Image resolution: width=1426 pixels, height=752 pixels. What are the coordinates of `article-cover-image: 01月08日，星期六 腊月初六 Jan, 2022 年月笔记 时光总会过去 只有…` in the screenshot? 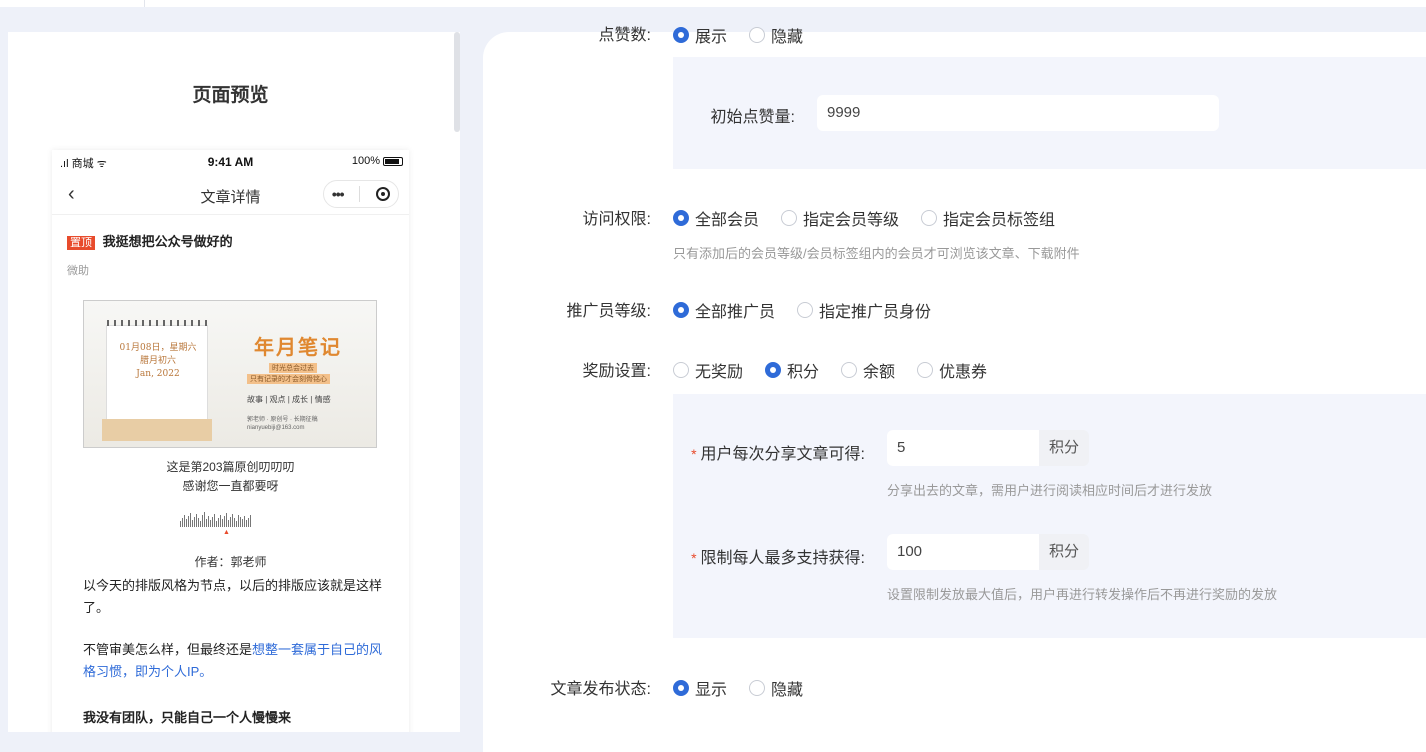 It's located at (230, 374).